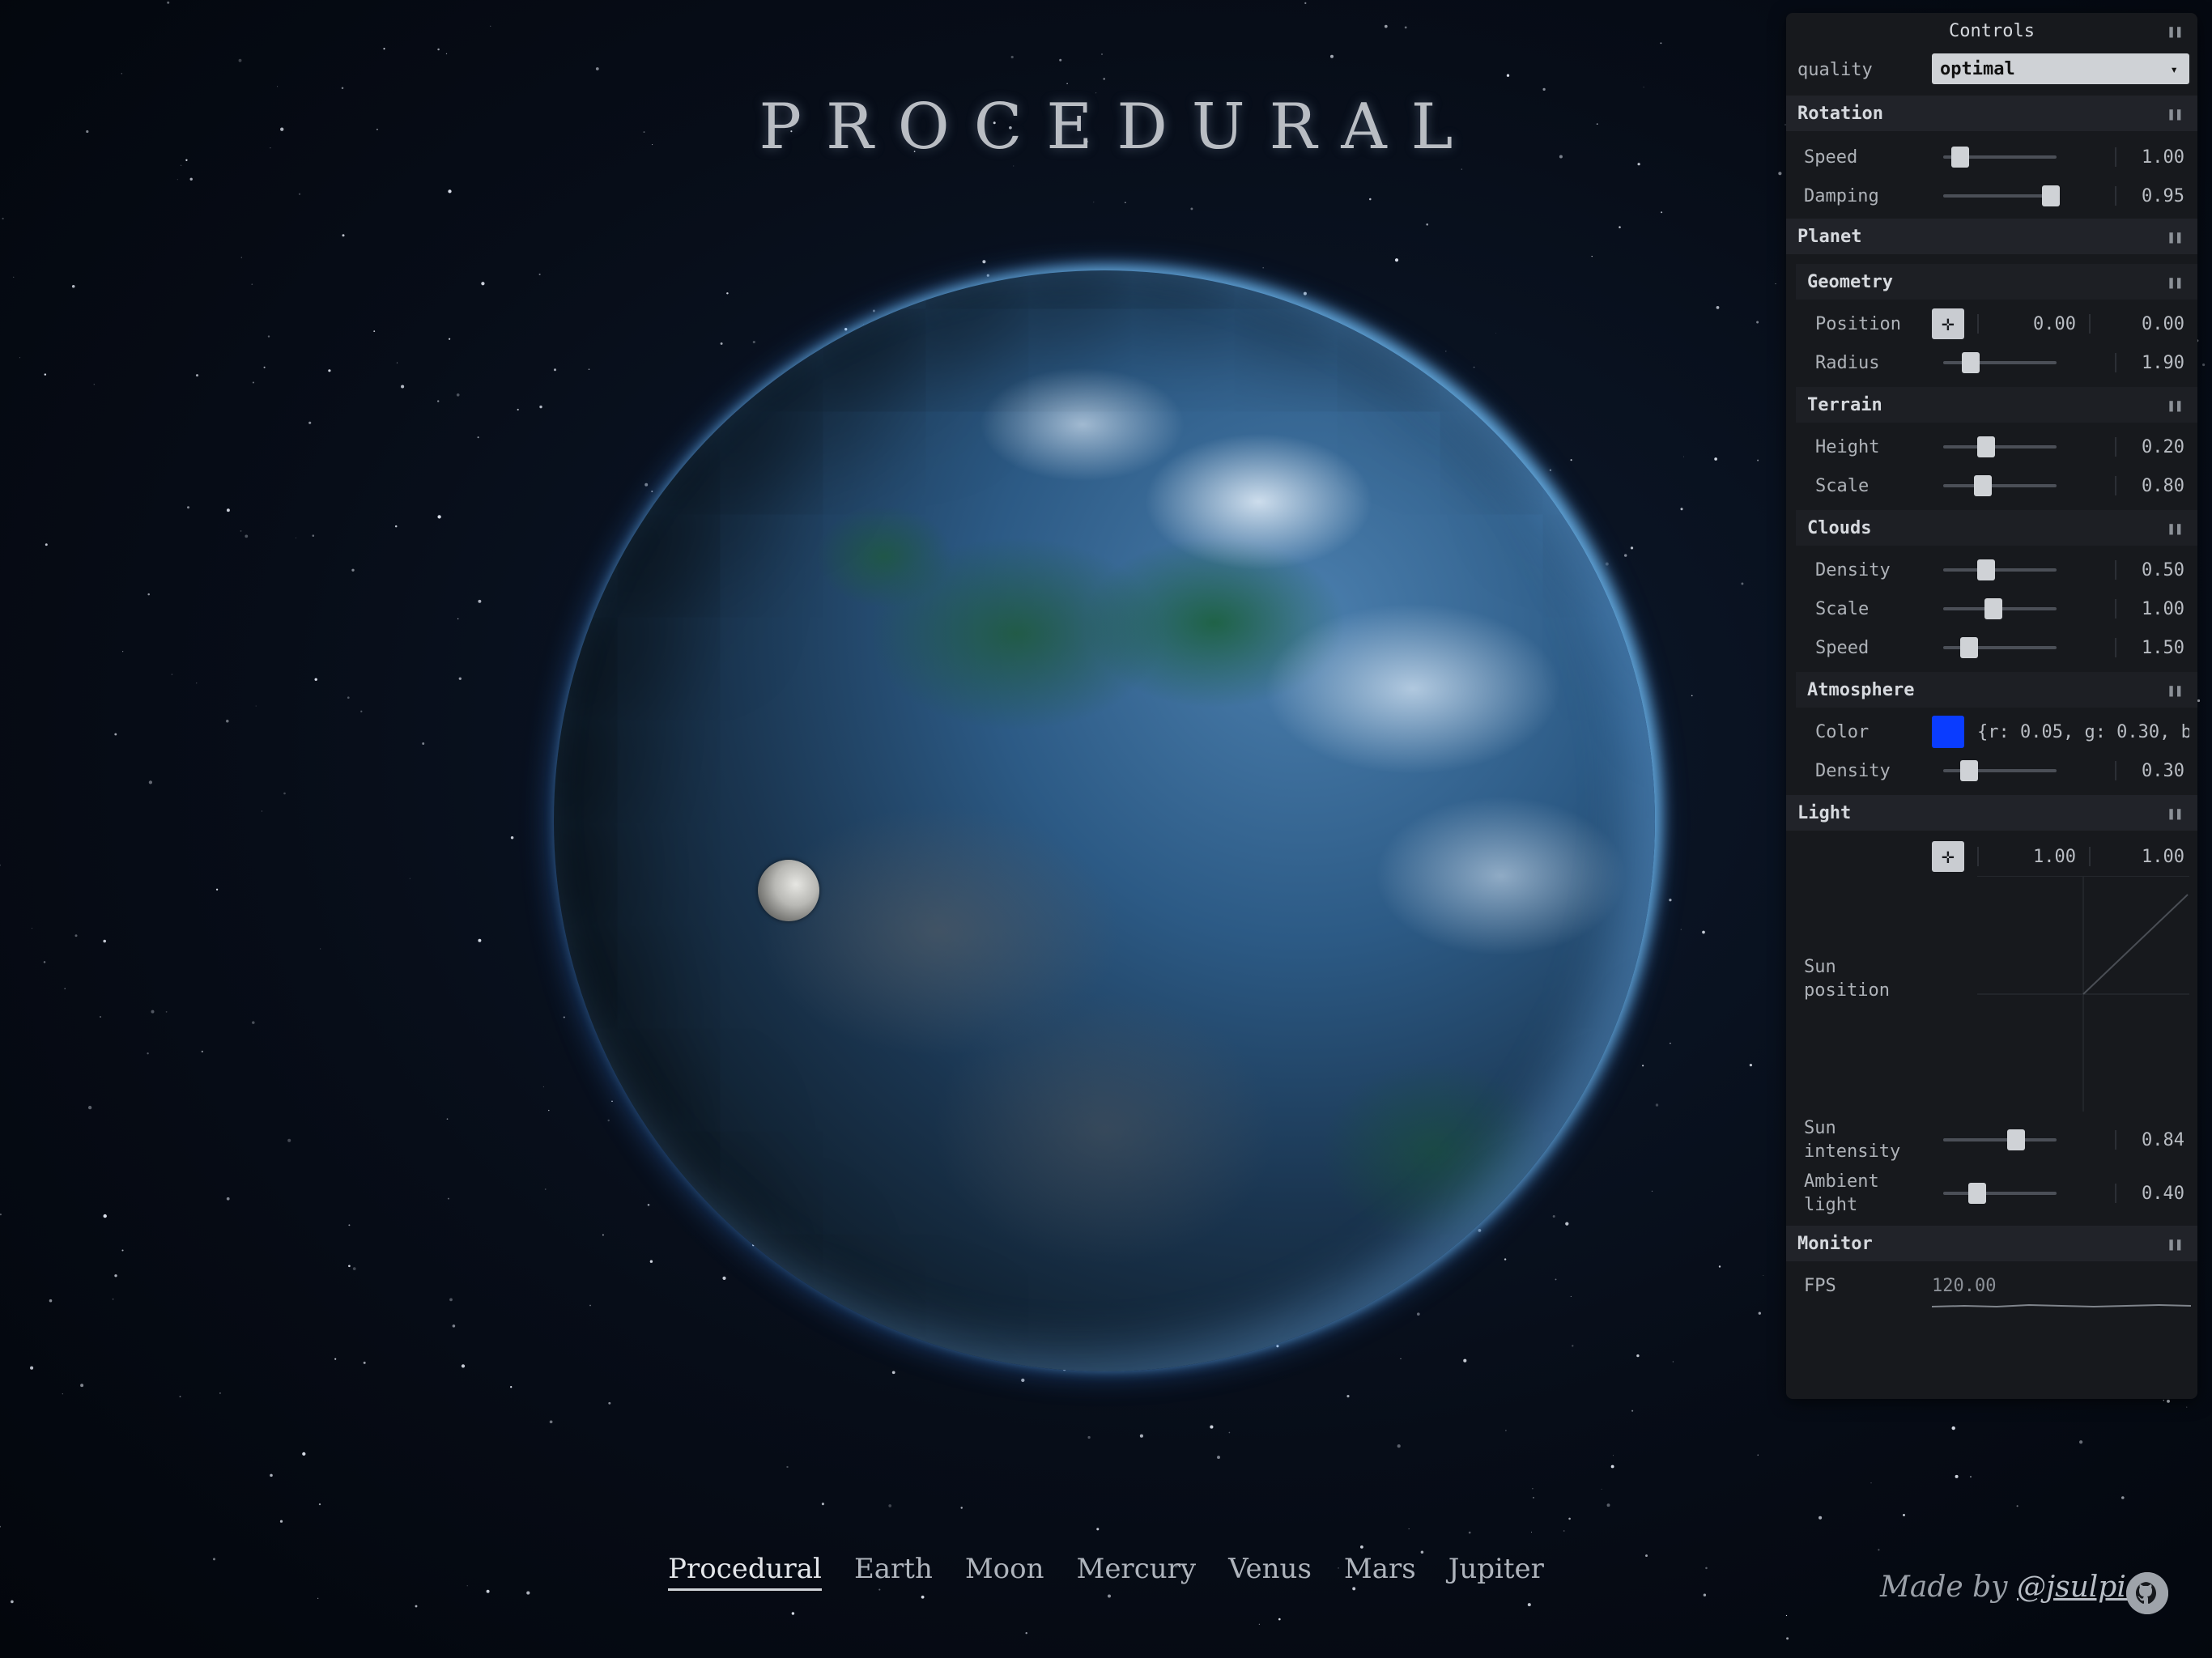 The height and width of the screenshot is (1658, 2212). I want to click on quality-select: optimal ▾, so click(2061, 68).